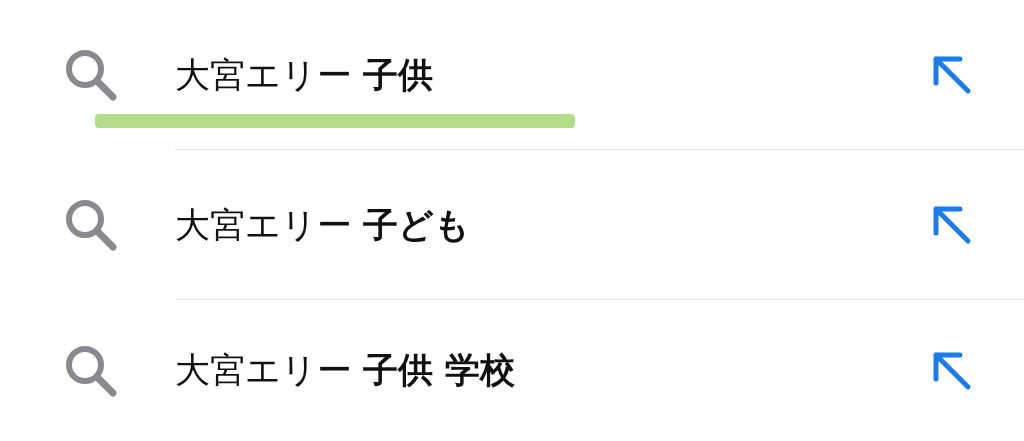  Describe the element at coordinates (345, 370) in the screenshot. I see `suggestion-text: 大宮エリー 子供 学校` at that location.